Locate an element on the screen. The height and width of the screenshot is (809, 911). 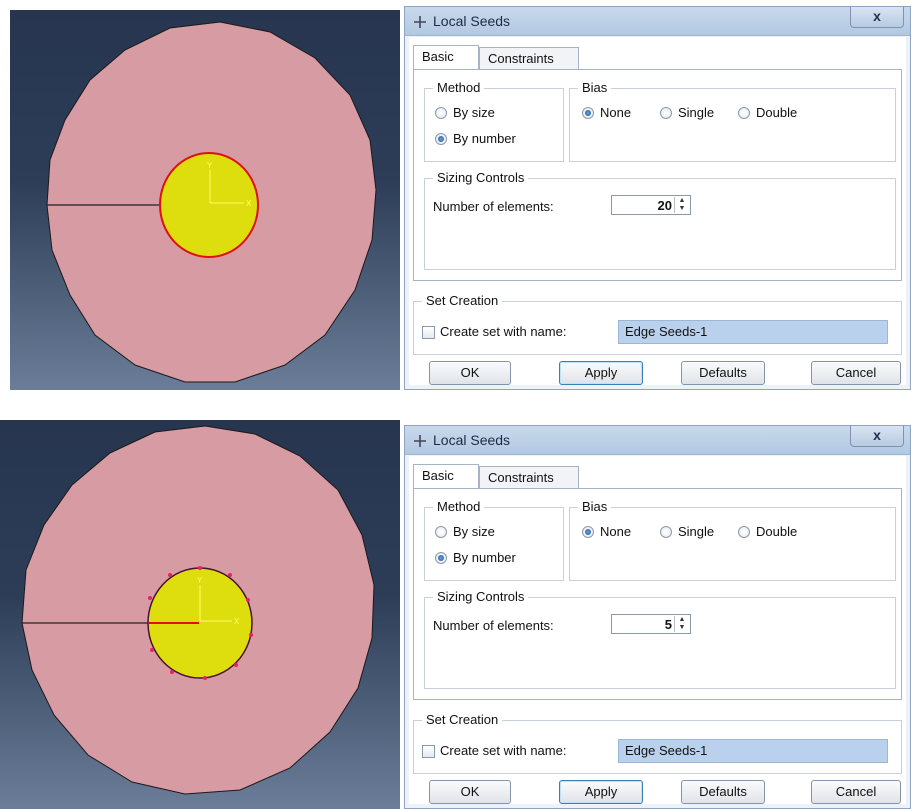
number-of-elements-spinner: 20 ▲ ▼ is located at coordinates (651, 205).